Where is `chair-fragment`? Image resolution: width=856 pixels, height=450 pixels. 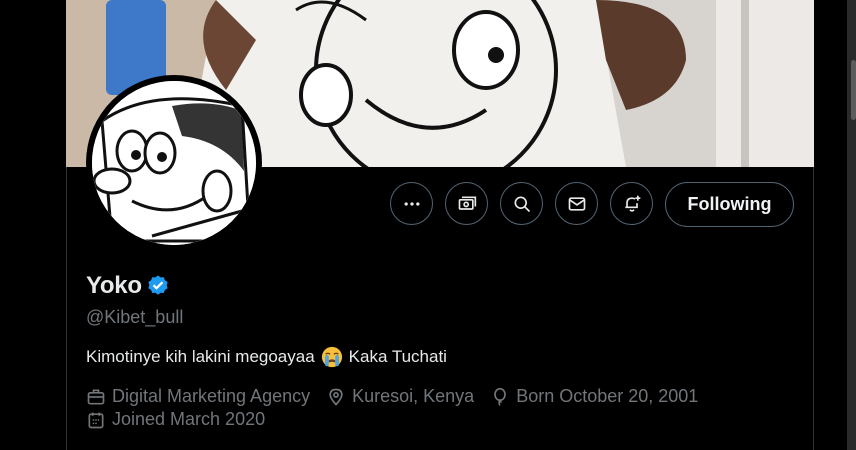
chair-fragment is located at coordinates (33, 60).